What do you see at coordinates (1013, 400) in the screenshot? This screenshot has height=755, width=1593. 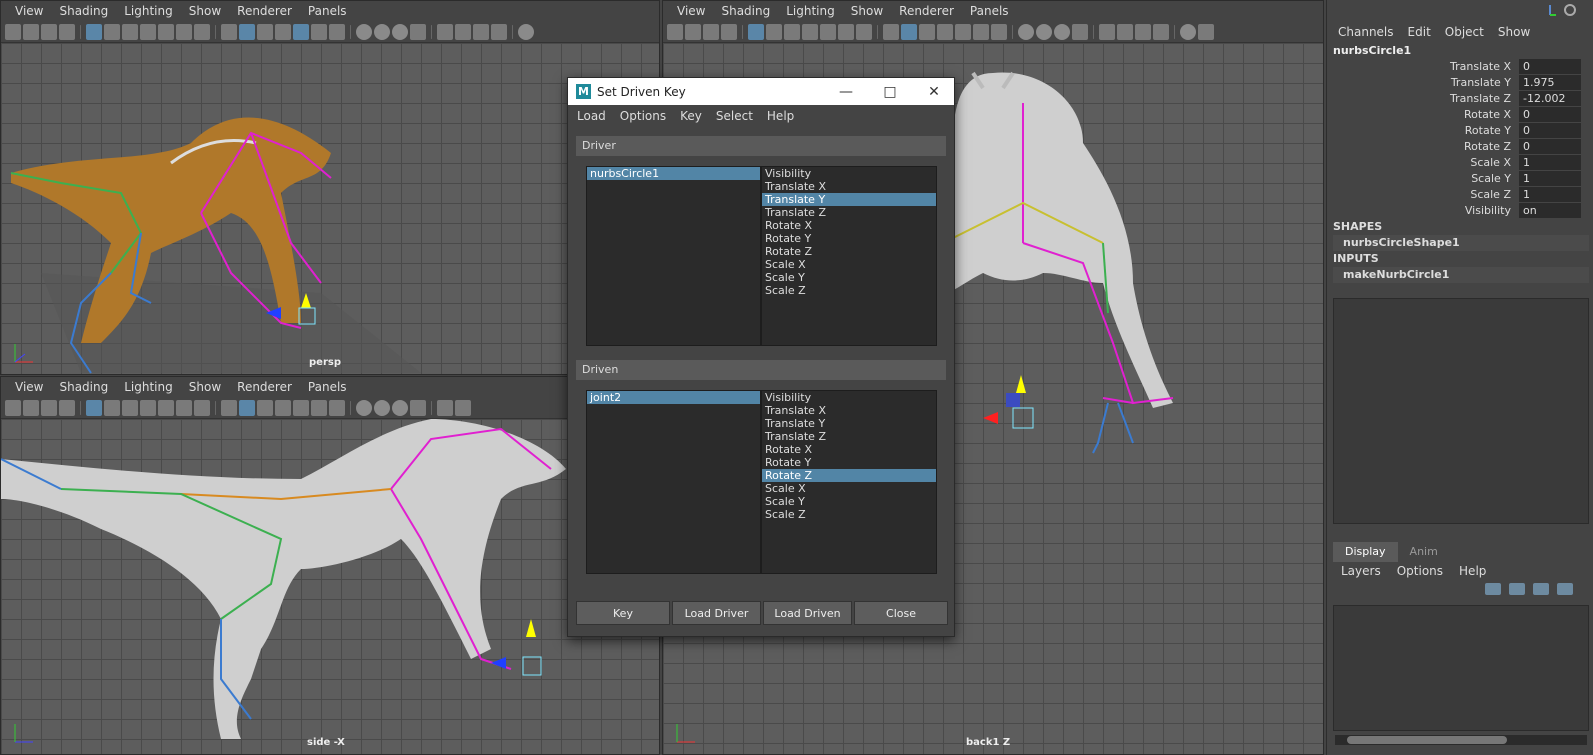 I see `plane-handle` at bounding box center [1013, 400].